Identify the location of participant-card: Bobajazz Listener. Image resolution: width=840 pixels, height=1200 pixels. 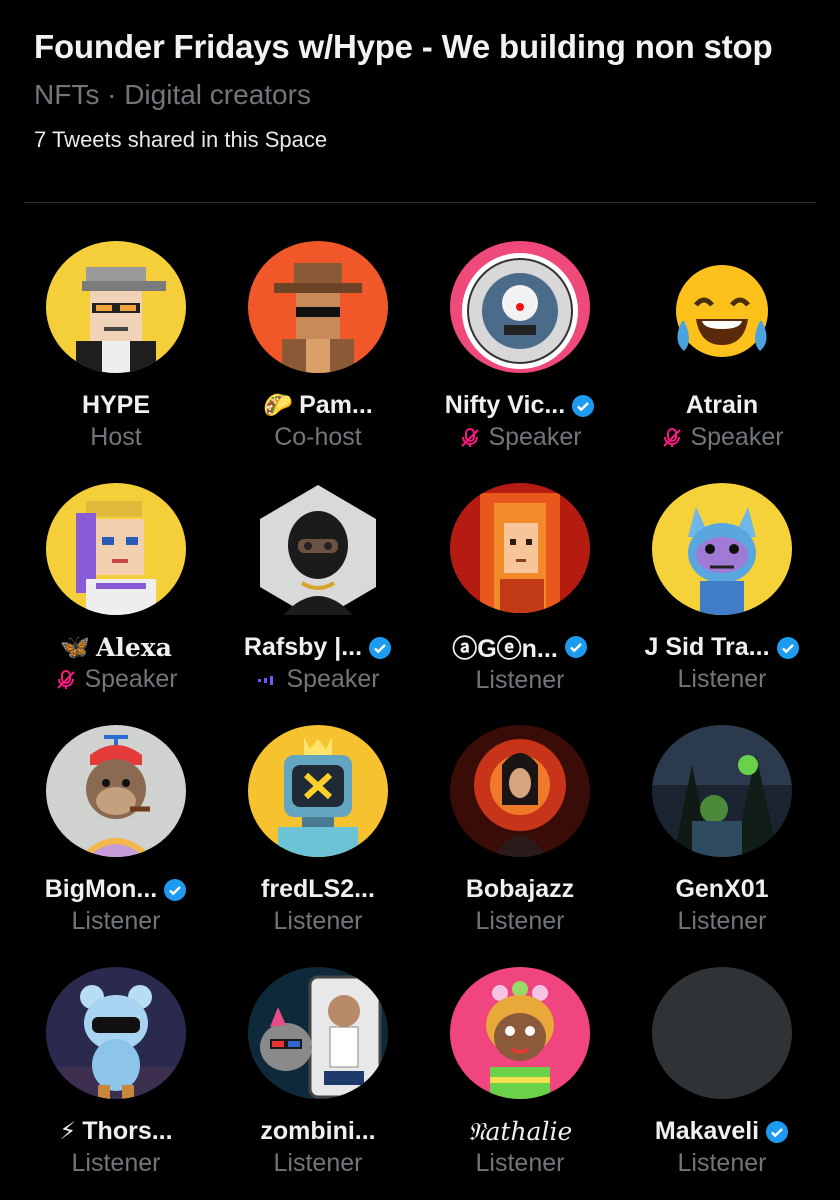
(520, 816).